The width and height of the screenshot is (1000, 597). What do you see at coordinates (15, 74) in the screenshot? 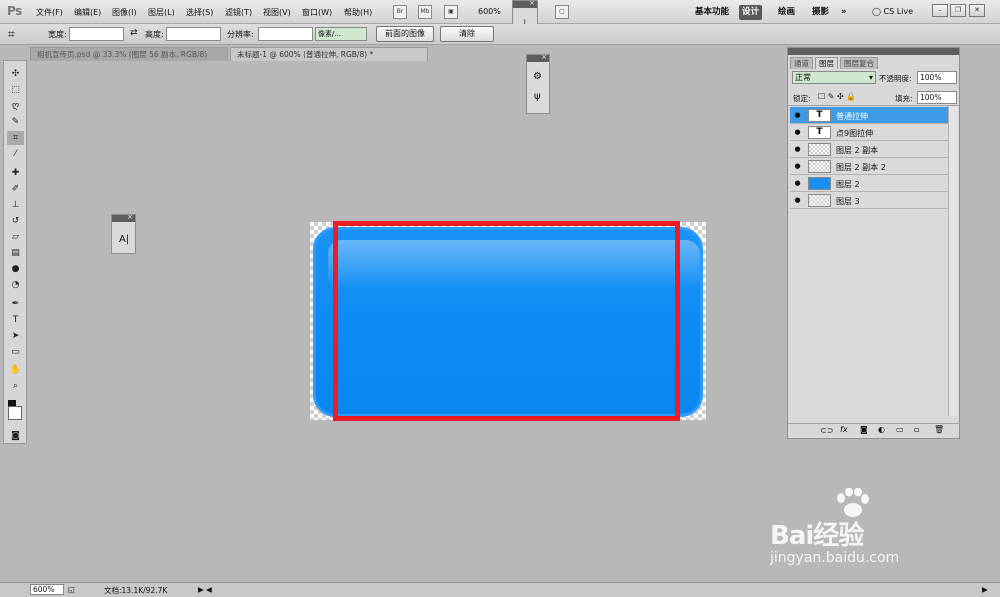
I see `move-tool-icon: ✣` at bounding box center [15, 74].